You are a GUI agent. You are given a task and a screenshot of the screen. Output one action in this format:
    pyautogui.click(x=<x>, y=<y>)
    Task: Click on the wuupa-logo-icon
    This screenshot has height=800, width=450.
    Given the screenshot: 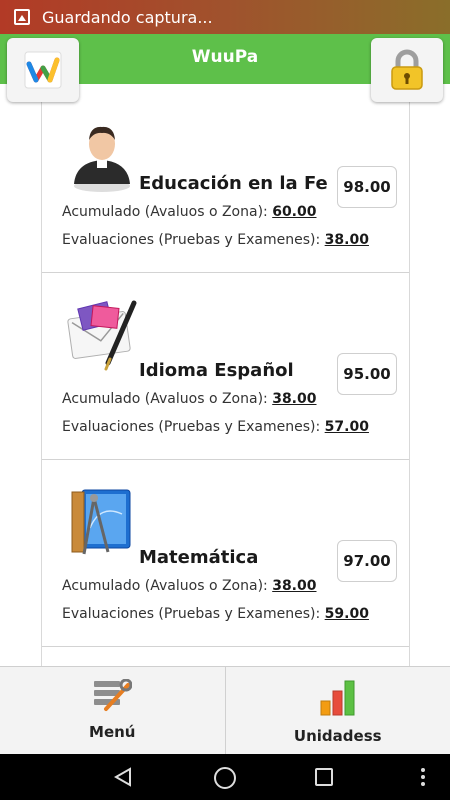 What is the action you would take?
    pyautogui.click(x=43, y=70)
    